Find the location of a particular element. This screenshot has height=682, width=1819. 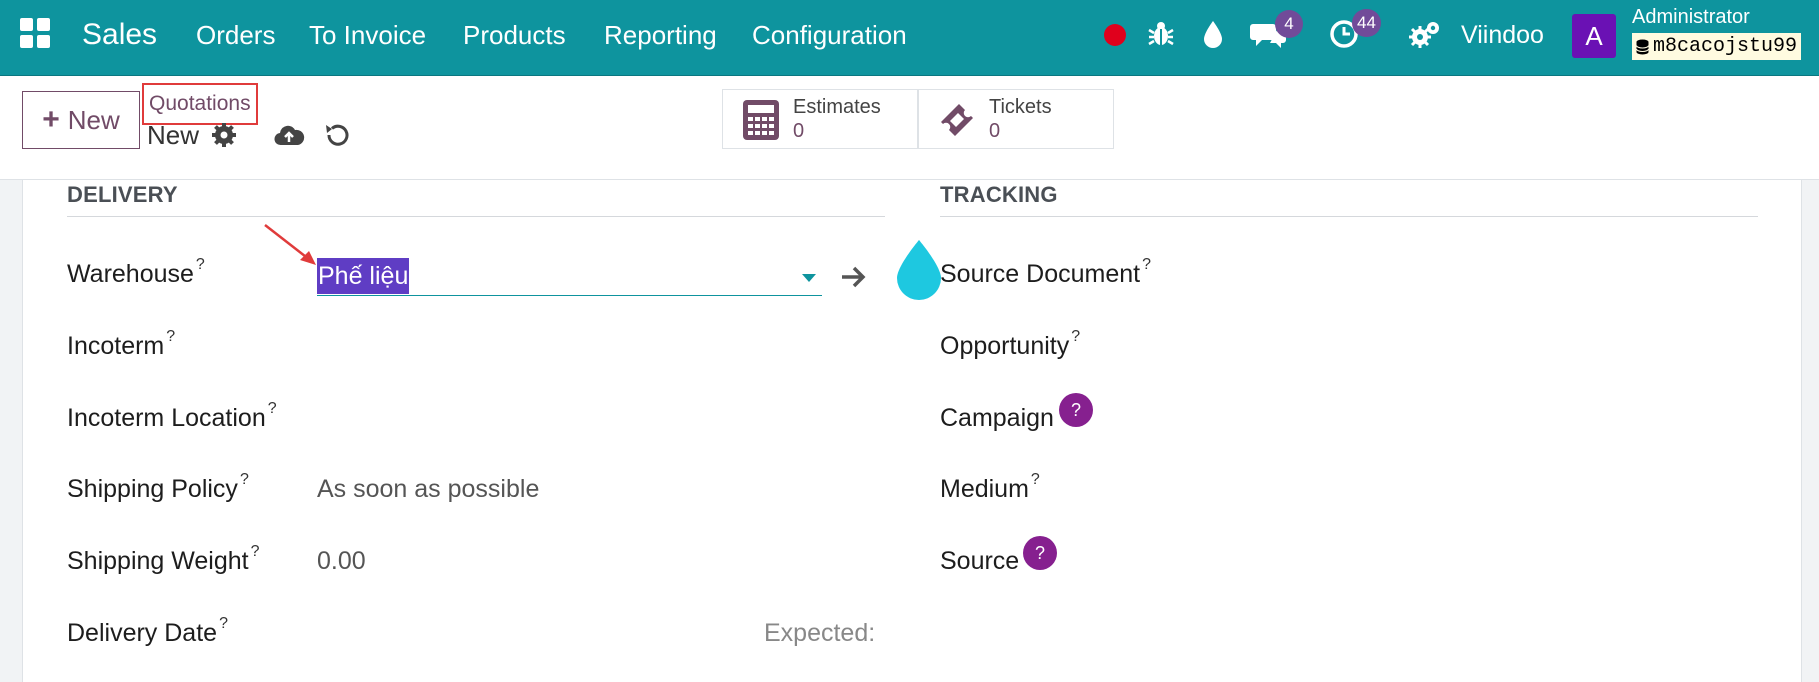

shipping-weight-label: Shipping Weight? is located at coordinates (163, 559).